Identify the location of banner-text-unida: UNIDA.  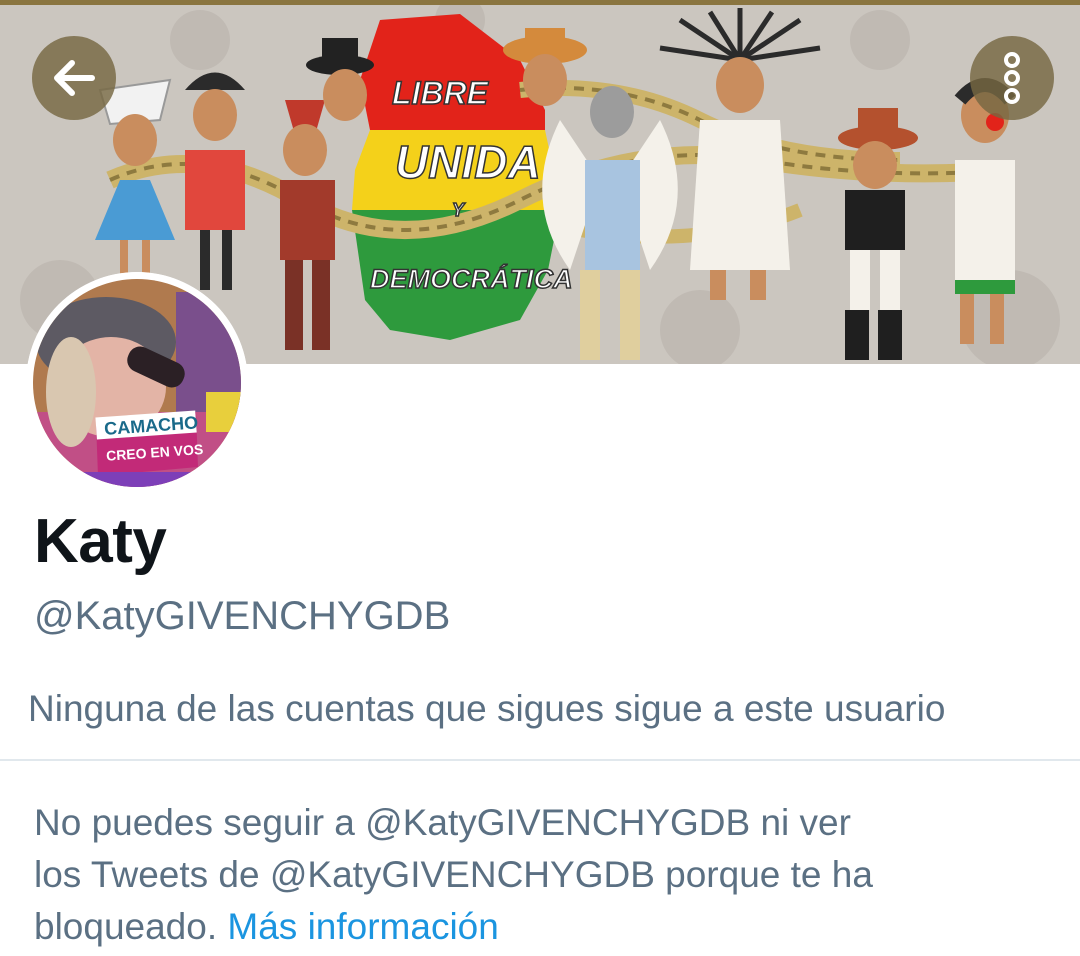
(468, 162).